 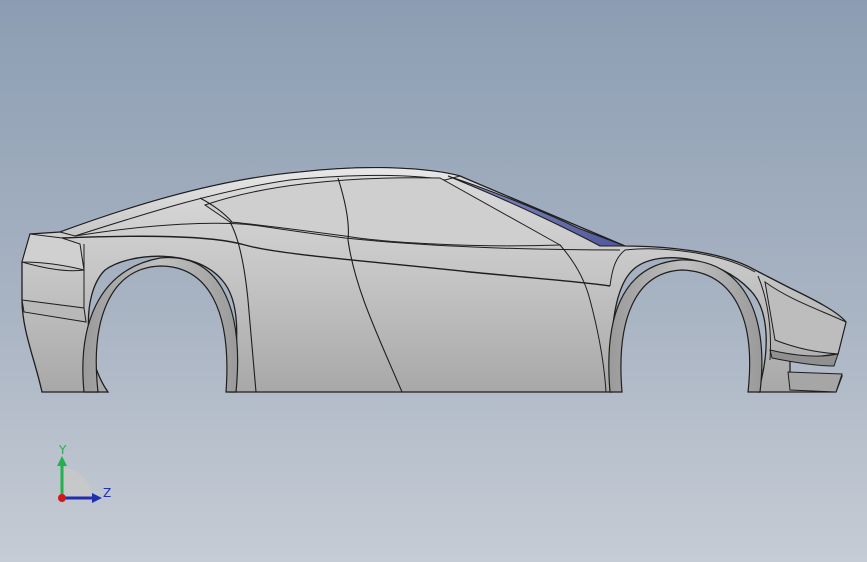 I want to click on z-axis-label: Z, so click(x=107, y=493).